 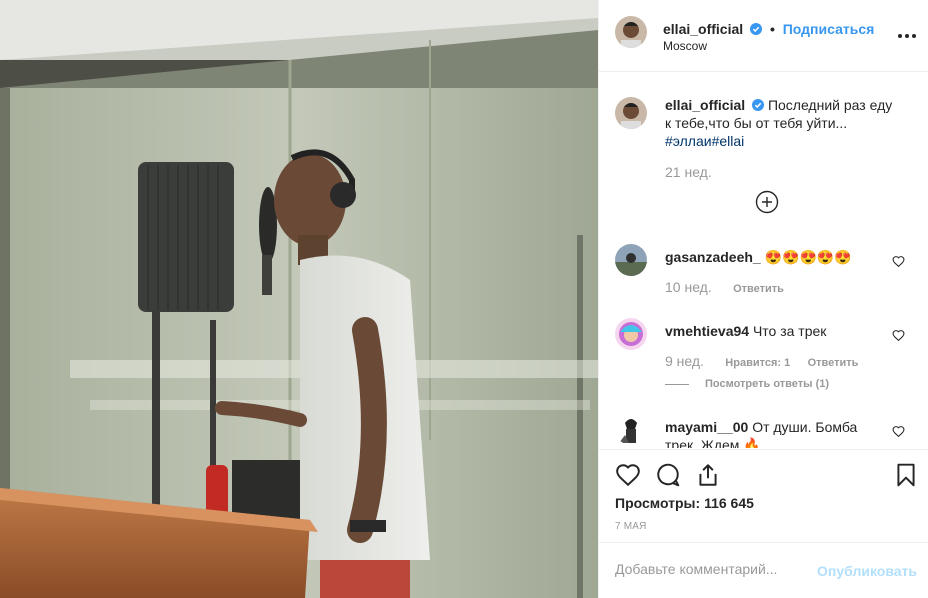 I want to click on publish-button: Опубликовать, so click(x=867, y=571).